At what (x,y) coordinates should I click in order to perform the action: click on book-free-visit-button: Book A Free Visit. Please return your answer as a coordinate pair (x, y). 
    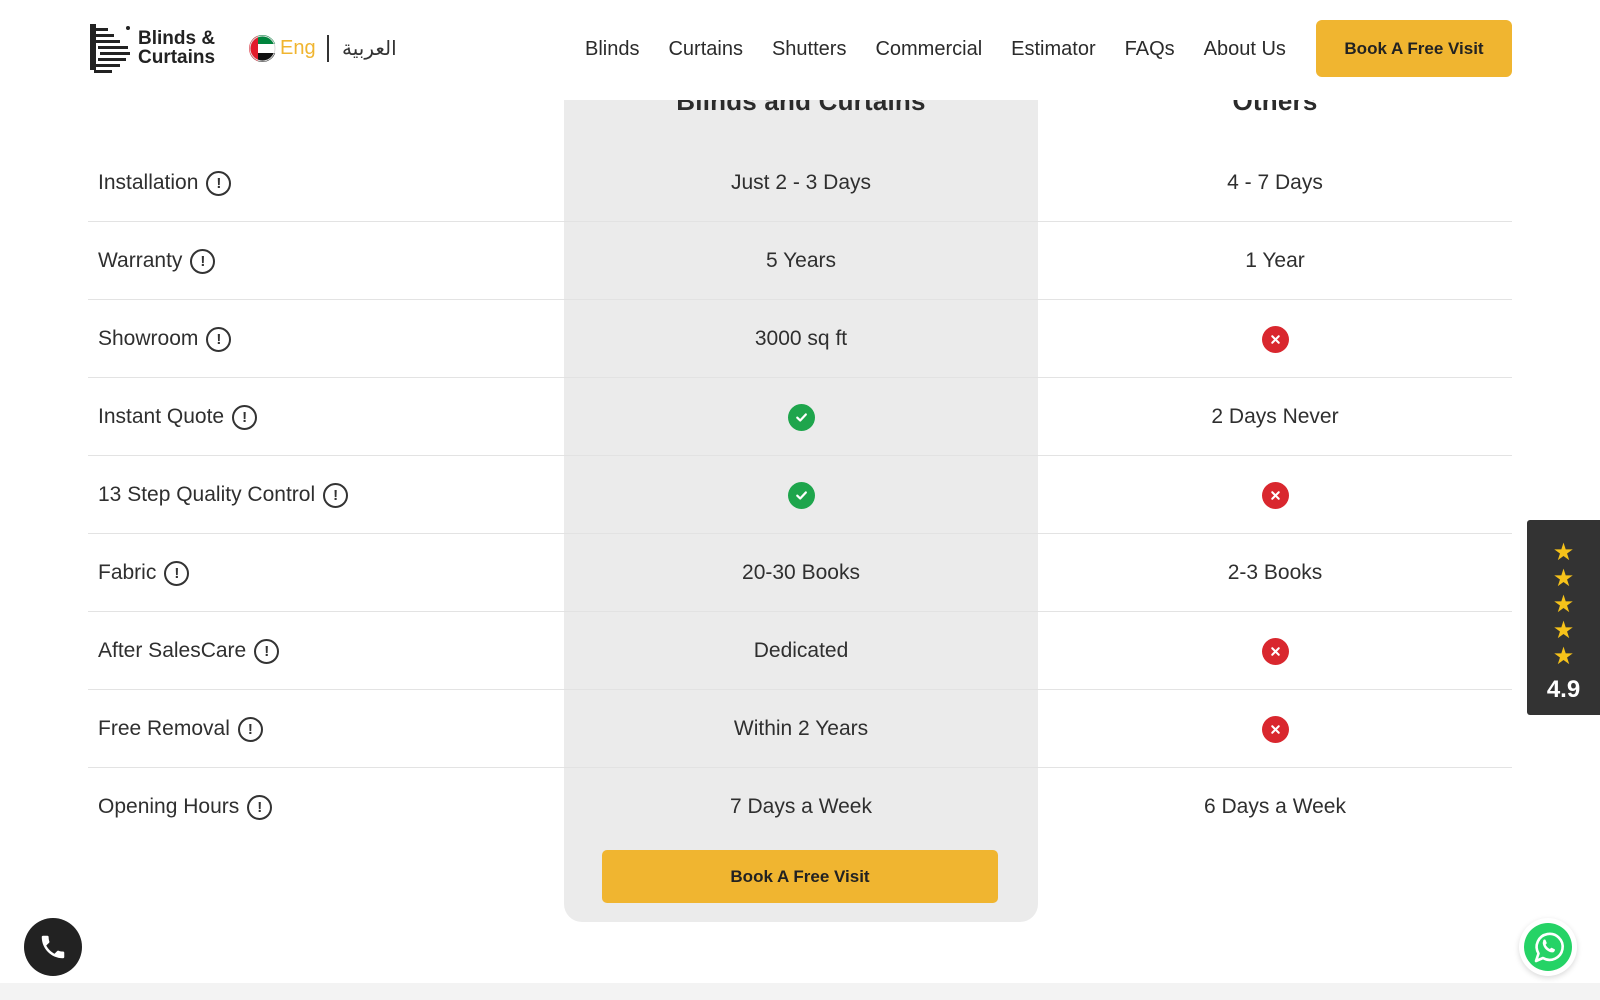
    Looking at the image, I should click on (800, 876).